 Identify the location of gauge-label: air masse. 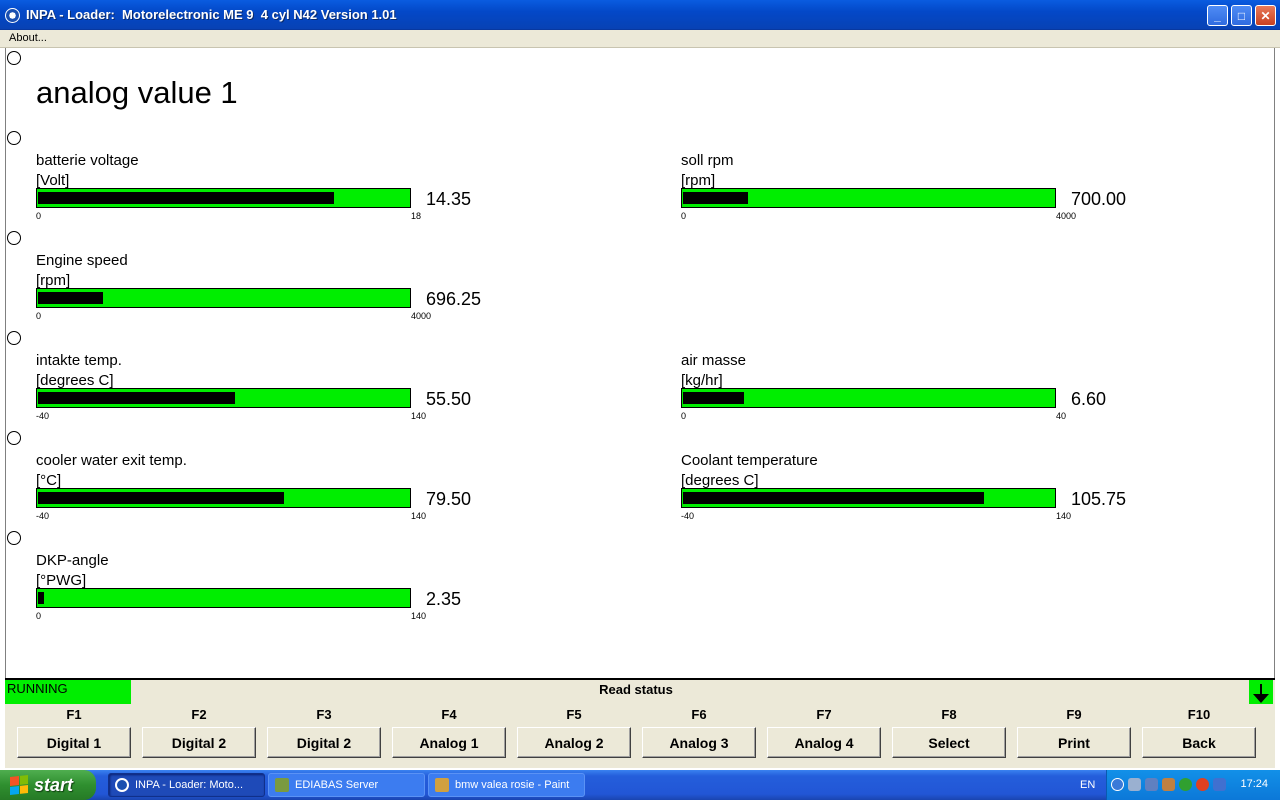
(714, 360).